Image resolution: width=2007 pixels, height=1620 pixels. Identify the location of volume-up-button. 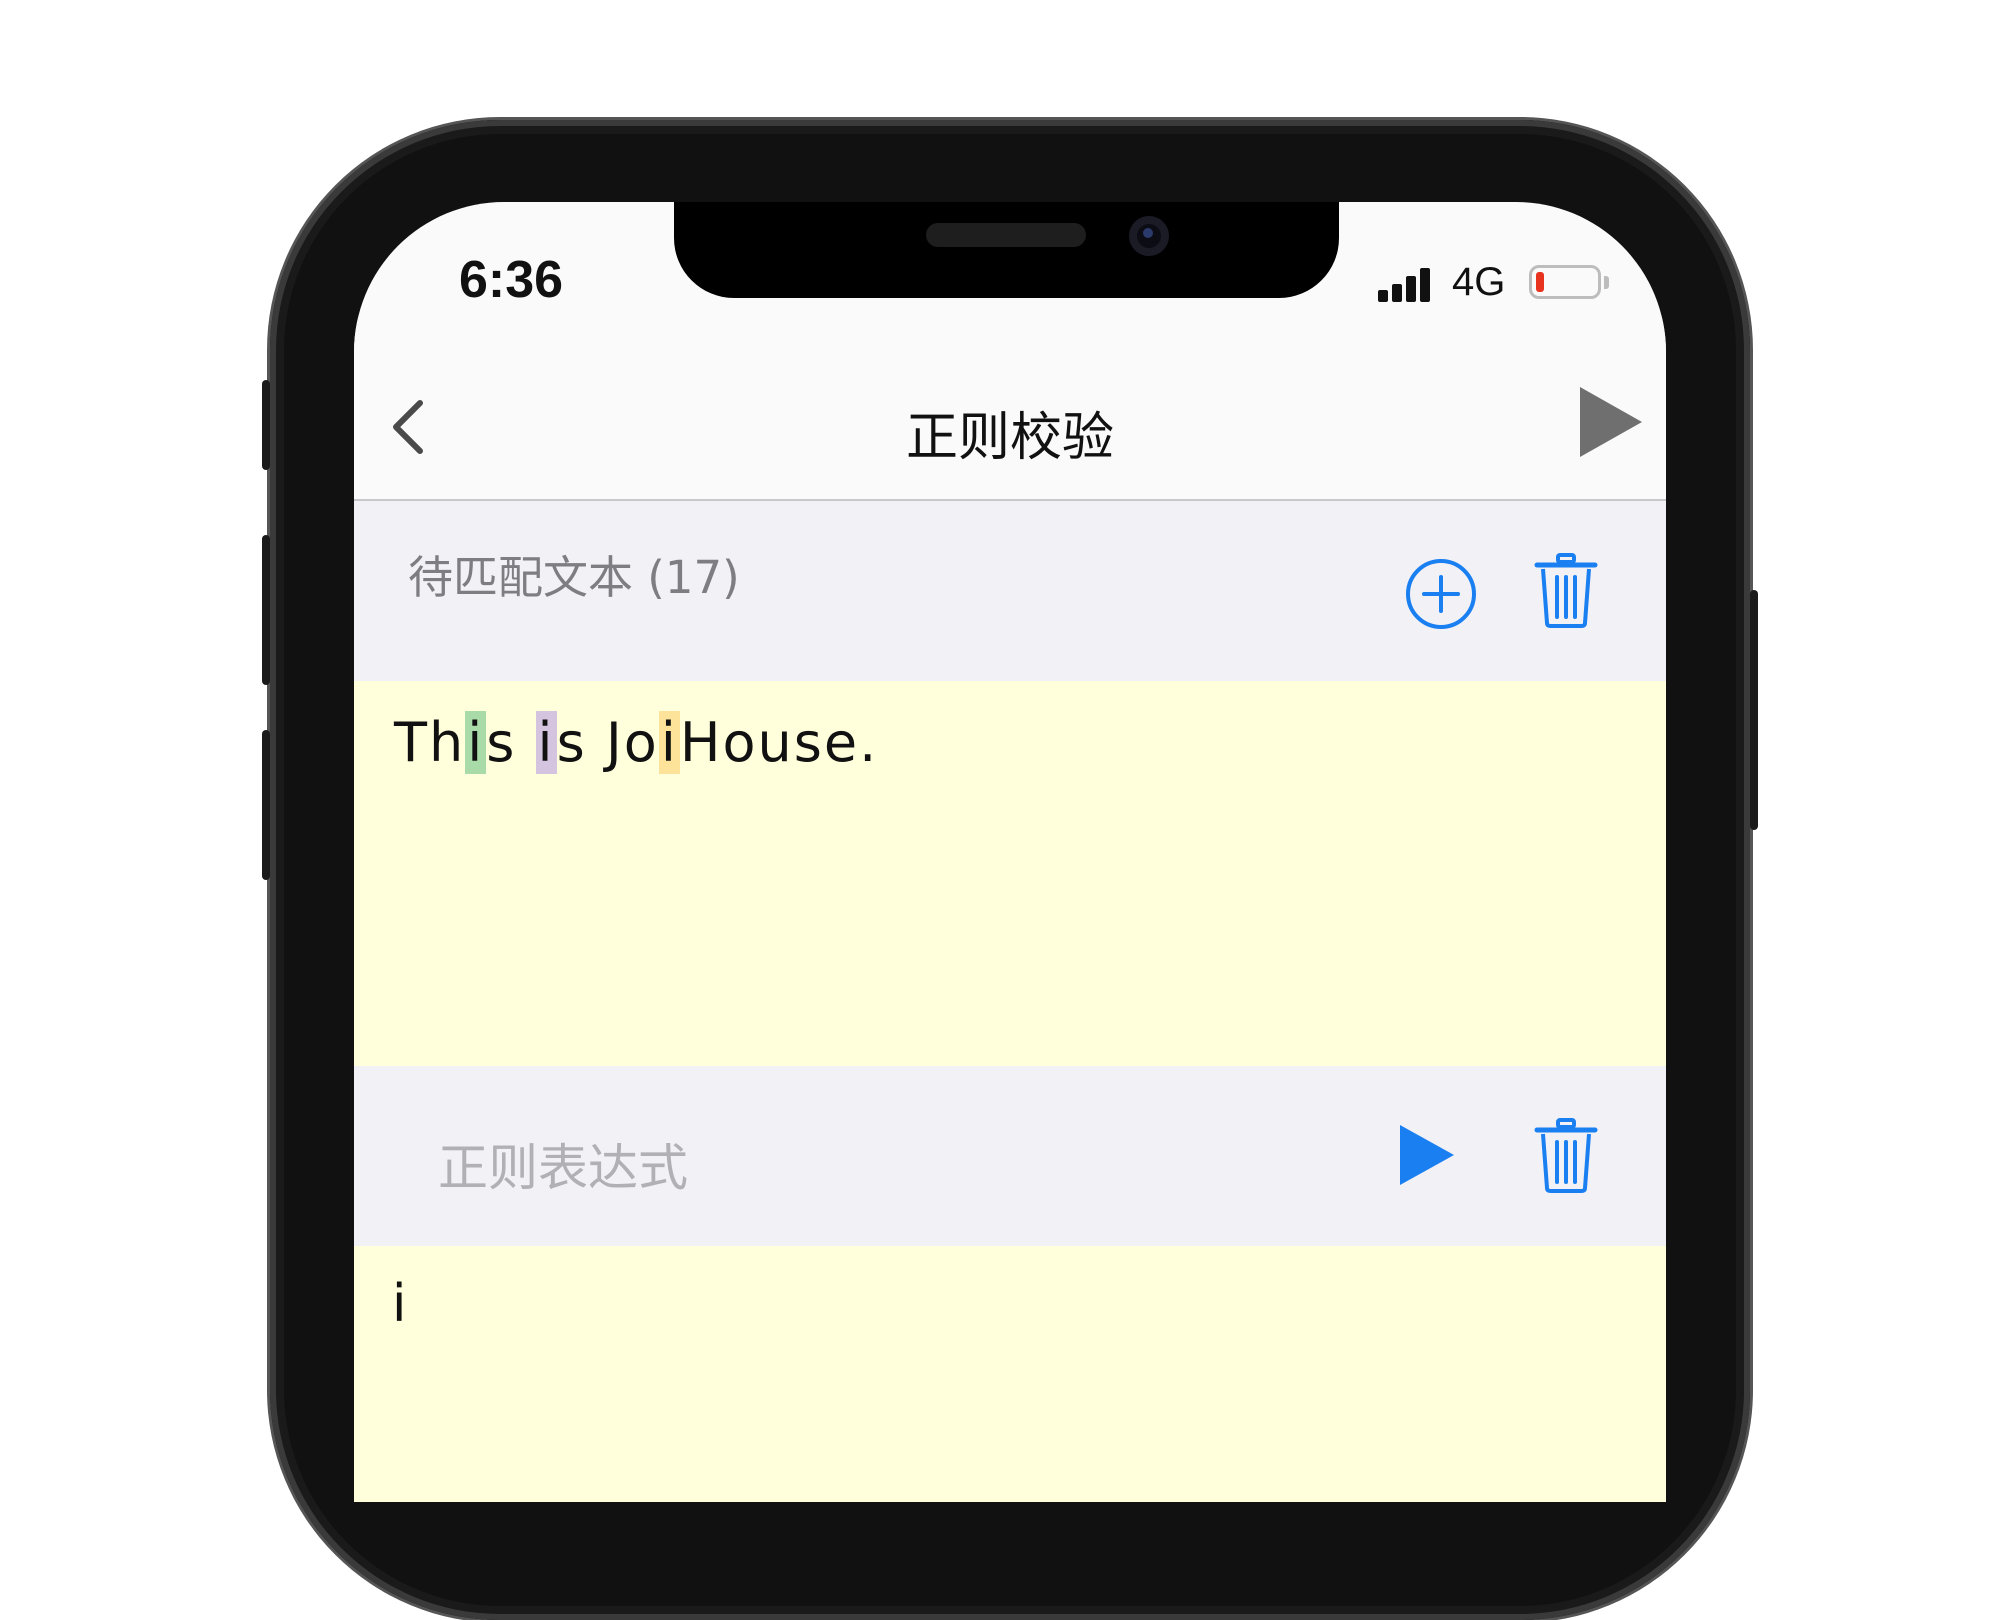
(266, 610).